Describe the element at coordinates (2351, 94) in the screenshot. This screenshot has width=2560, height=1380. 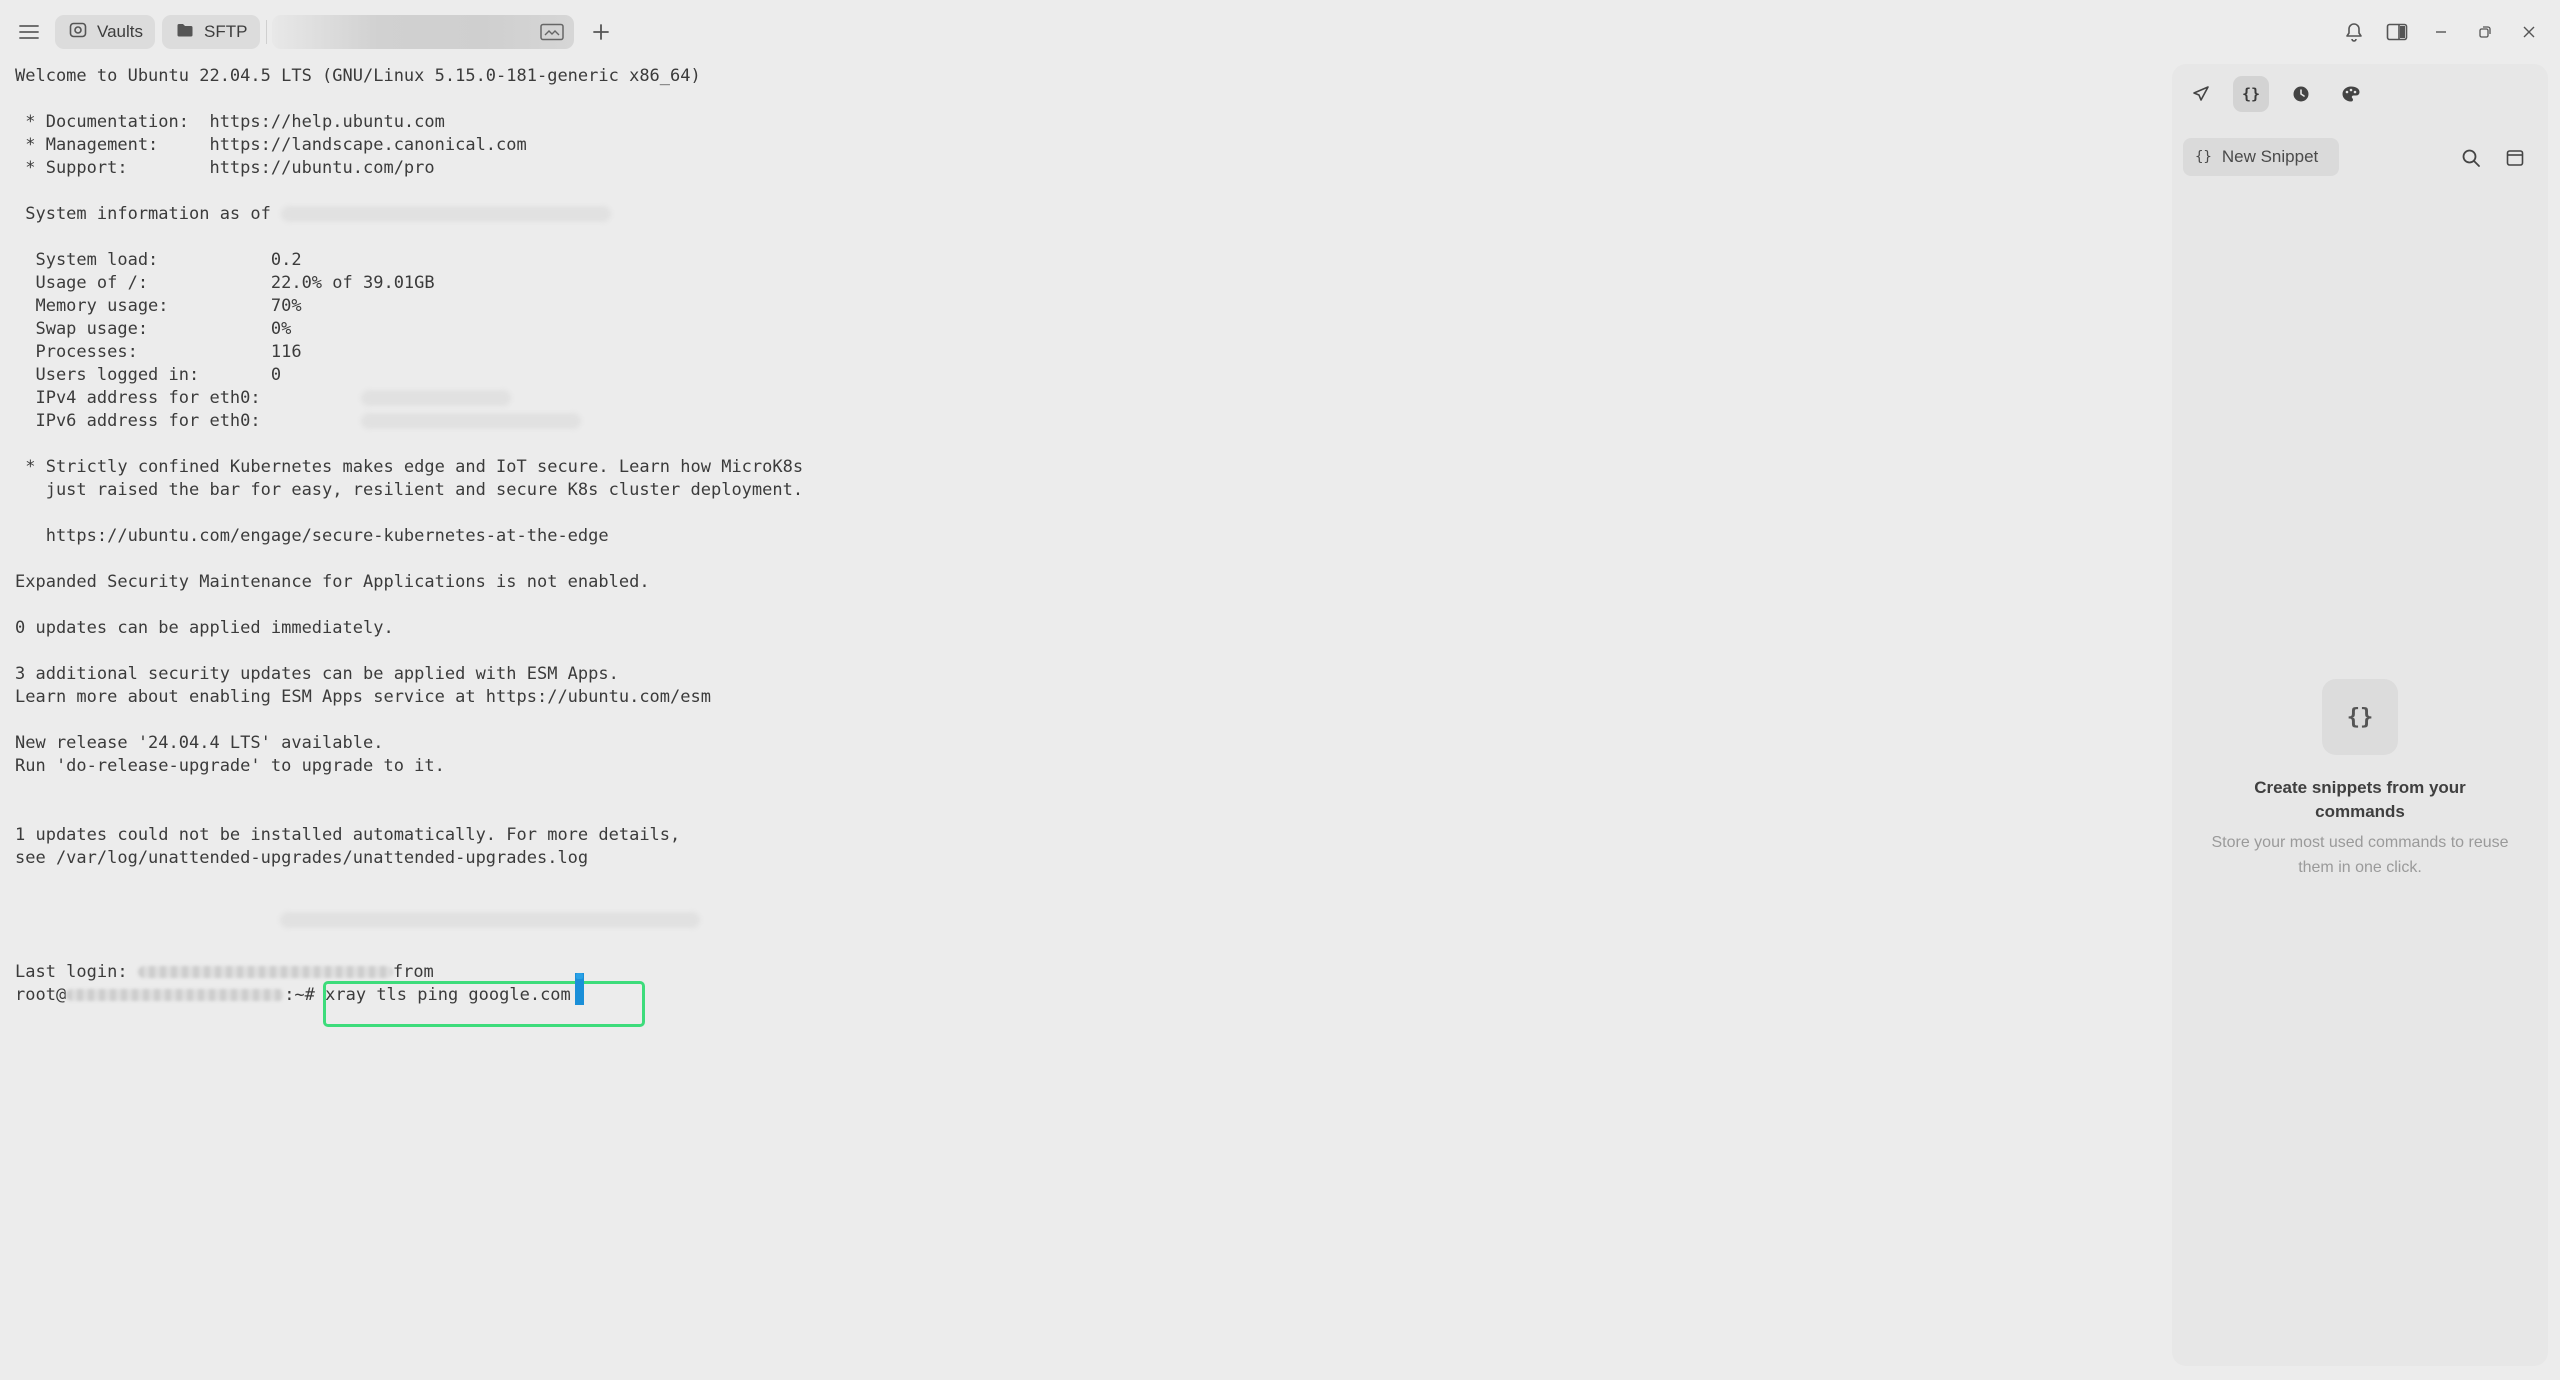
I see `palette-icon` at that location.